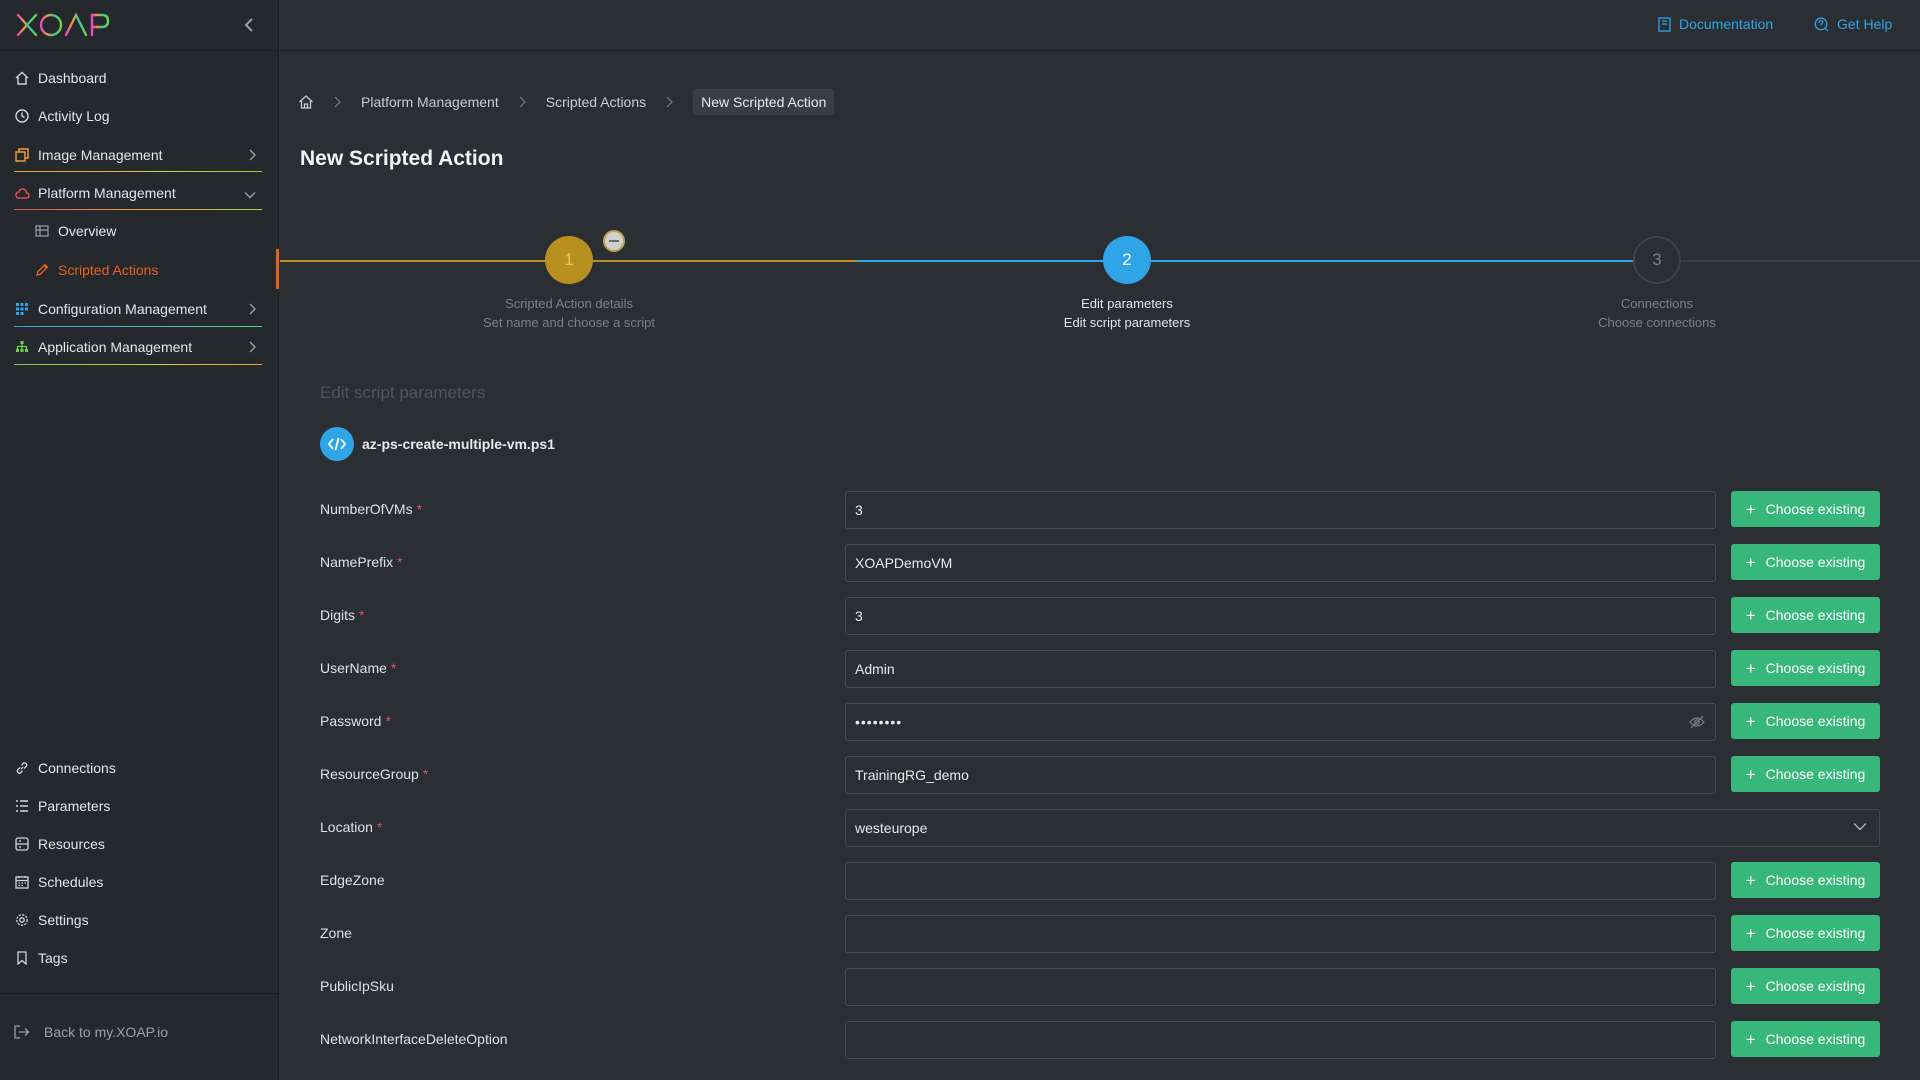 The image size is (1920, 1080). Describe the element at coordinates (569, 303) in the screenshot. I see `step-1-title: Scripted Action details` at that location.